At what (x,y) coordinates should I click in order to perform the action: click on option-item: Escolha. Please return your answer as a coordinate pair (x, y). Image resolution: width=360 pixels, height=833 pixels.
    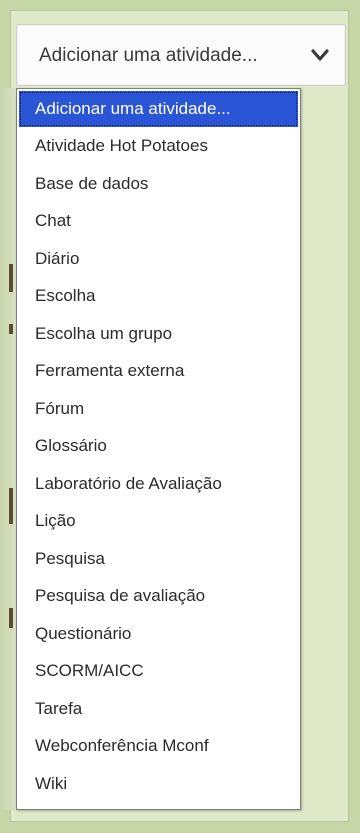
    Looking at the image, I should click on (158, 296).